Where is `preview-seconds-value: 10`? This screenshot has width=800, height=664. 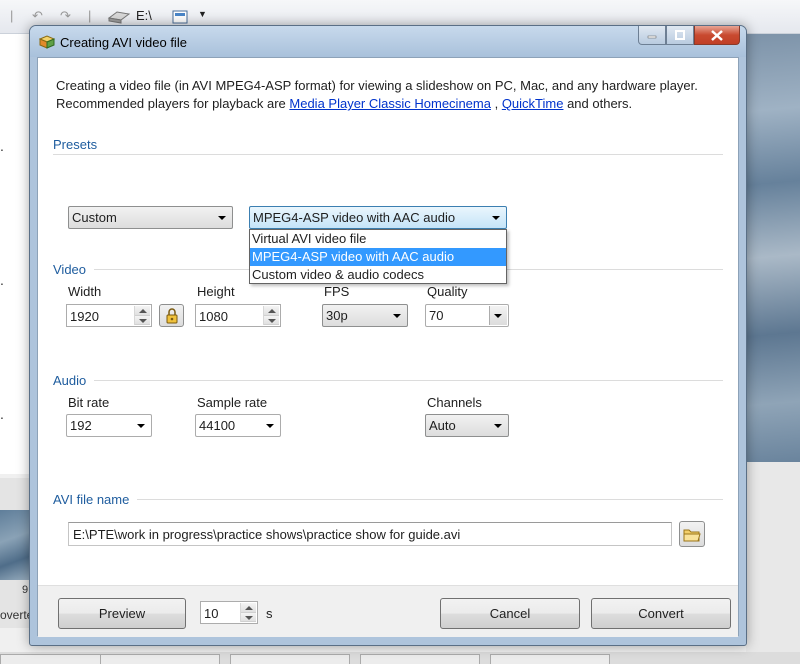
preview-seconds-value: 10 is located at coordinates (211, 613).